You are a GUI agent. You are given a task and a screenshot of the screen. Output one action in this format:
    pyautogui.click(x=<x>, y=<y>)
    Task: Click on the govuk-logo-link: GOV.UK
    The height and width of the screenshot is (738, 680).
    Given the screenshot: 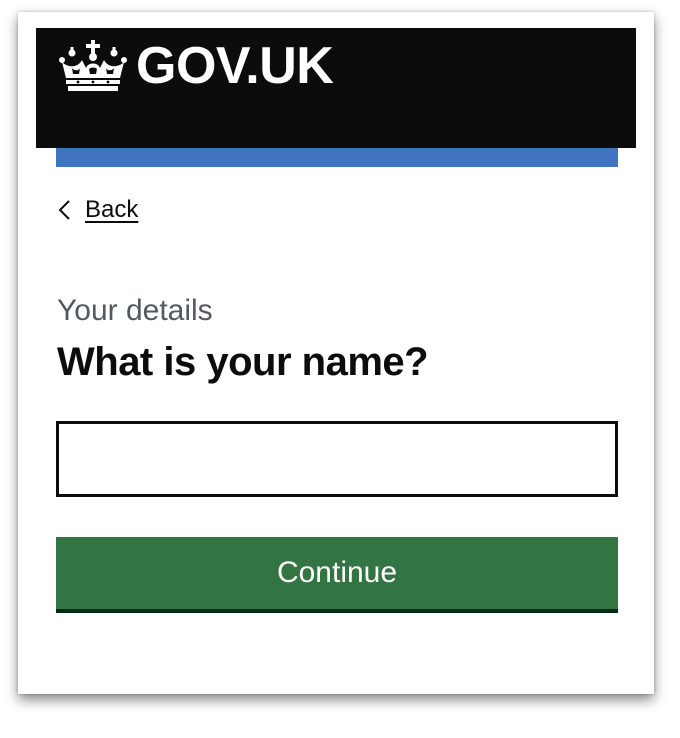 What is the action you would take?
    pyautogui.click(x=196, y=66)
    